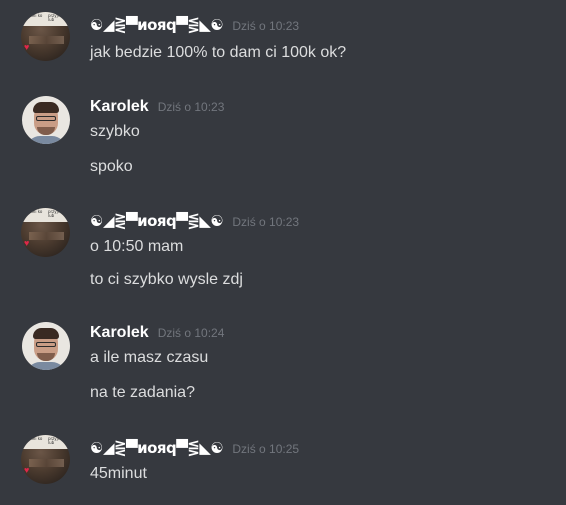  What do you see at coordinates (218, 52) in the screenshot?
I see `message-text: jak bedzie 100% to dam ci 100k ok?` at bounding box center [218, 52].